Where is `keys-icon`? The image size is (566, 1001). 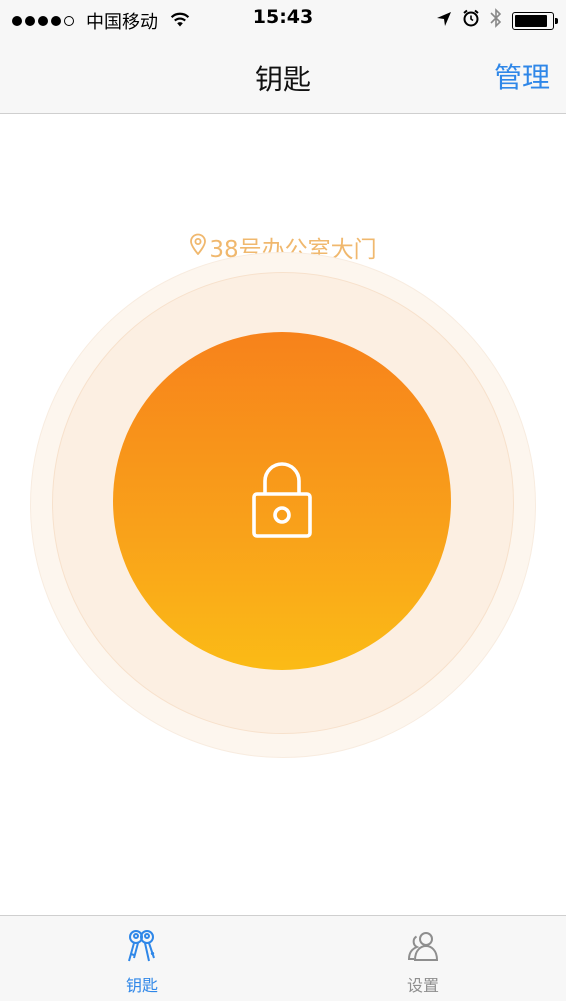
keys-icon is located at coordinates (142, 946).